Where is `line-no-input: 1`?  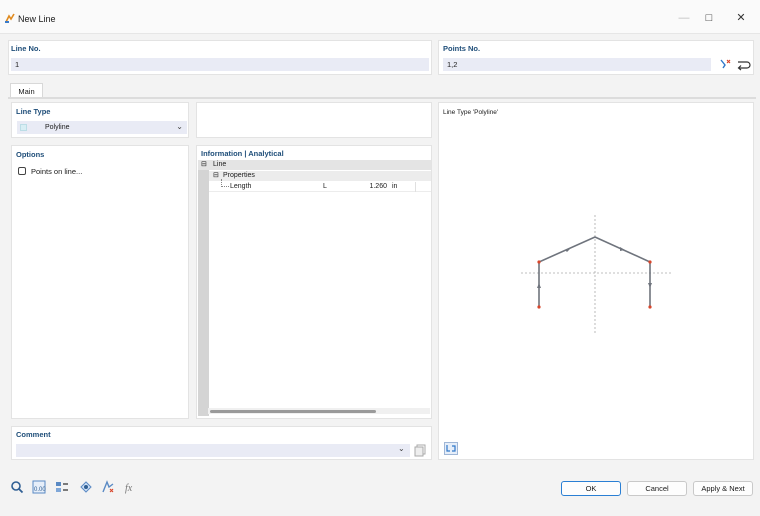 line-no-input: 1 is located at coordinates (220, 64).